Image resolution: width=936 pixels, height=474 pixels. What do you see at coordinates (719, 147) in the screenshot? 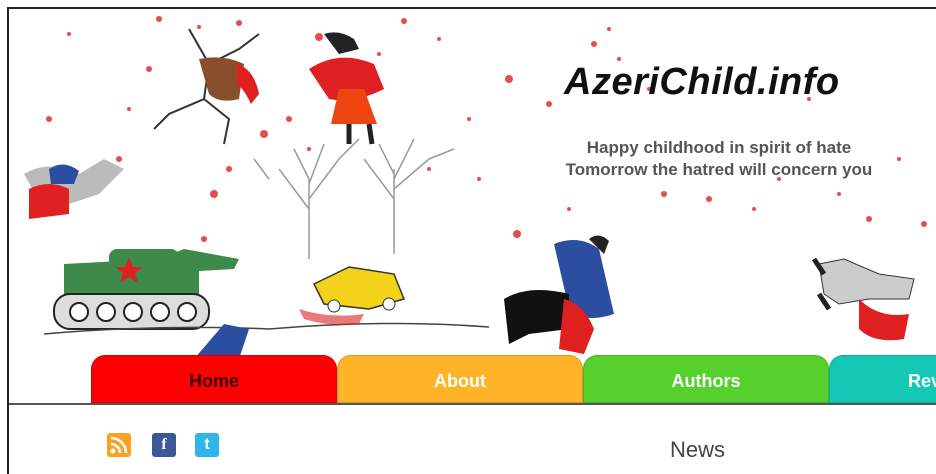
I see `tagline-line-1: Happy childhood in spirit of hate` at bounding box center [719, 147].